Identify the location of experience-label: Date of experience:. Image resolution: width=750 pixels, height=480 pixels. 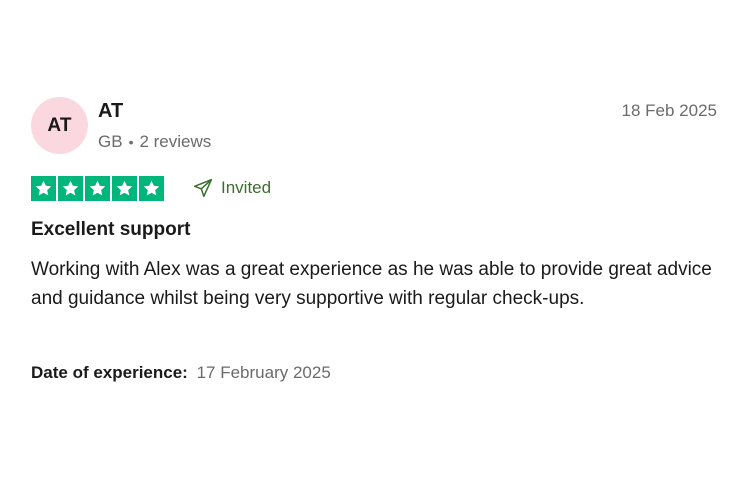
(109, 372).